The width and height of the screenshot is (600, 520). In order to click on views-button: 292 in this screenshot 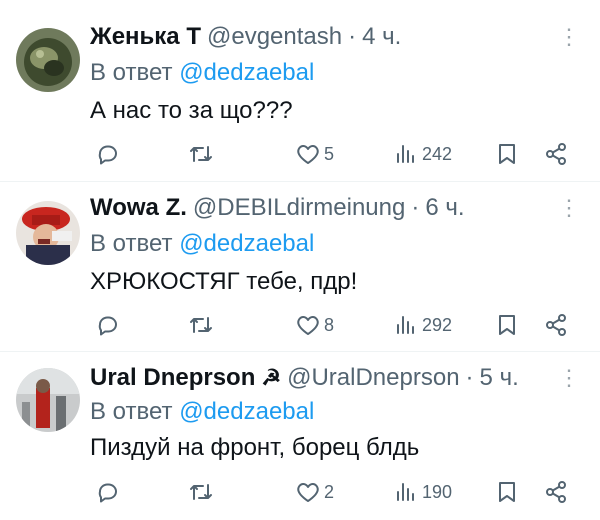, I will do `click(423, 325)`.